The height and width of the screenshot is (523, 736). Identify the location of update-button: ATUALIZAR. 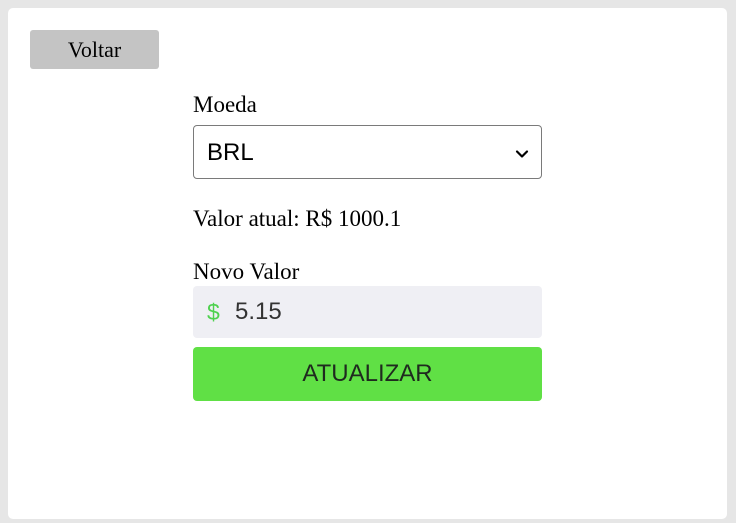
(367, 374).